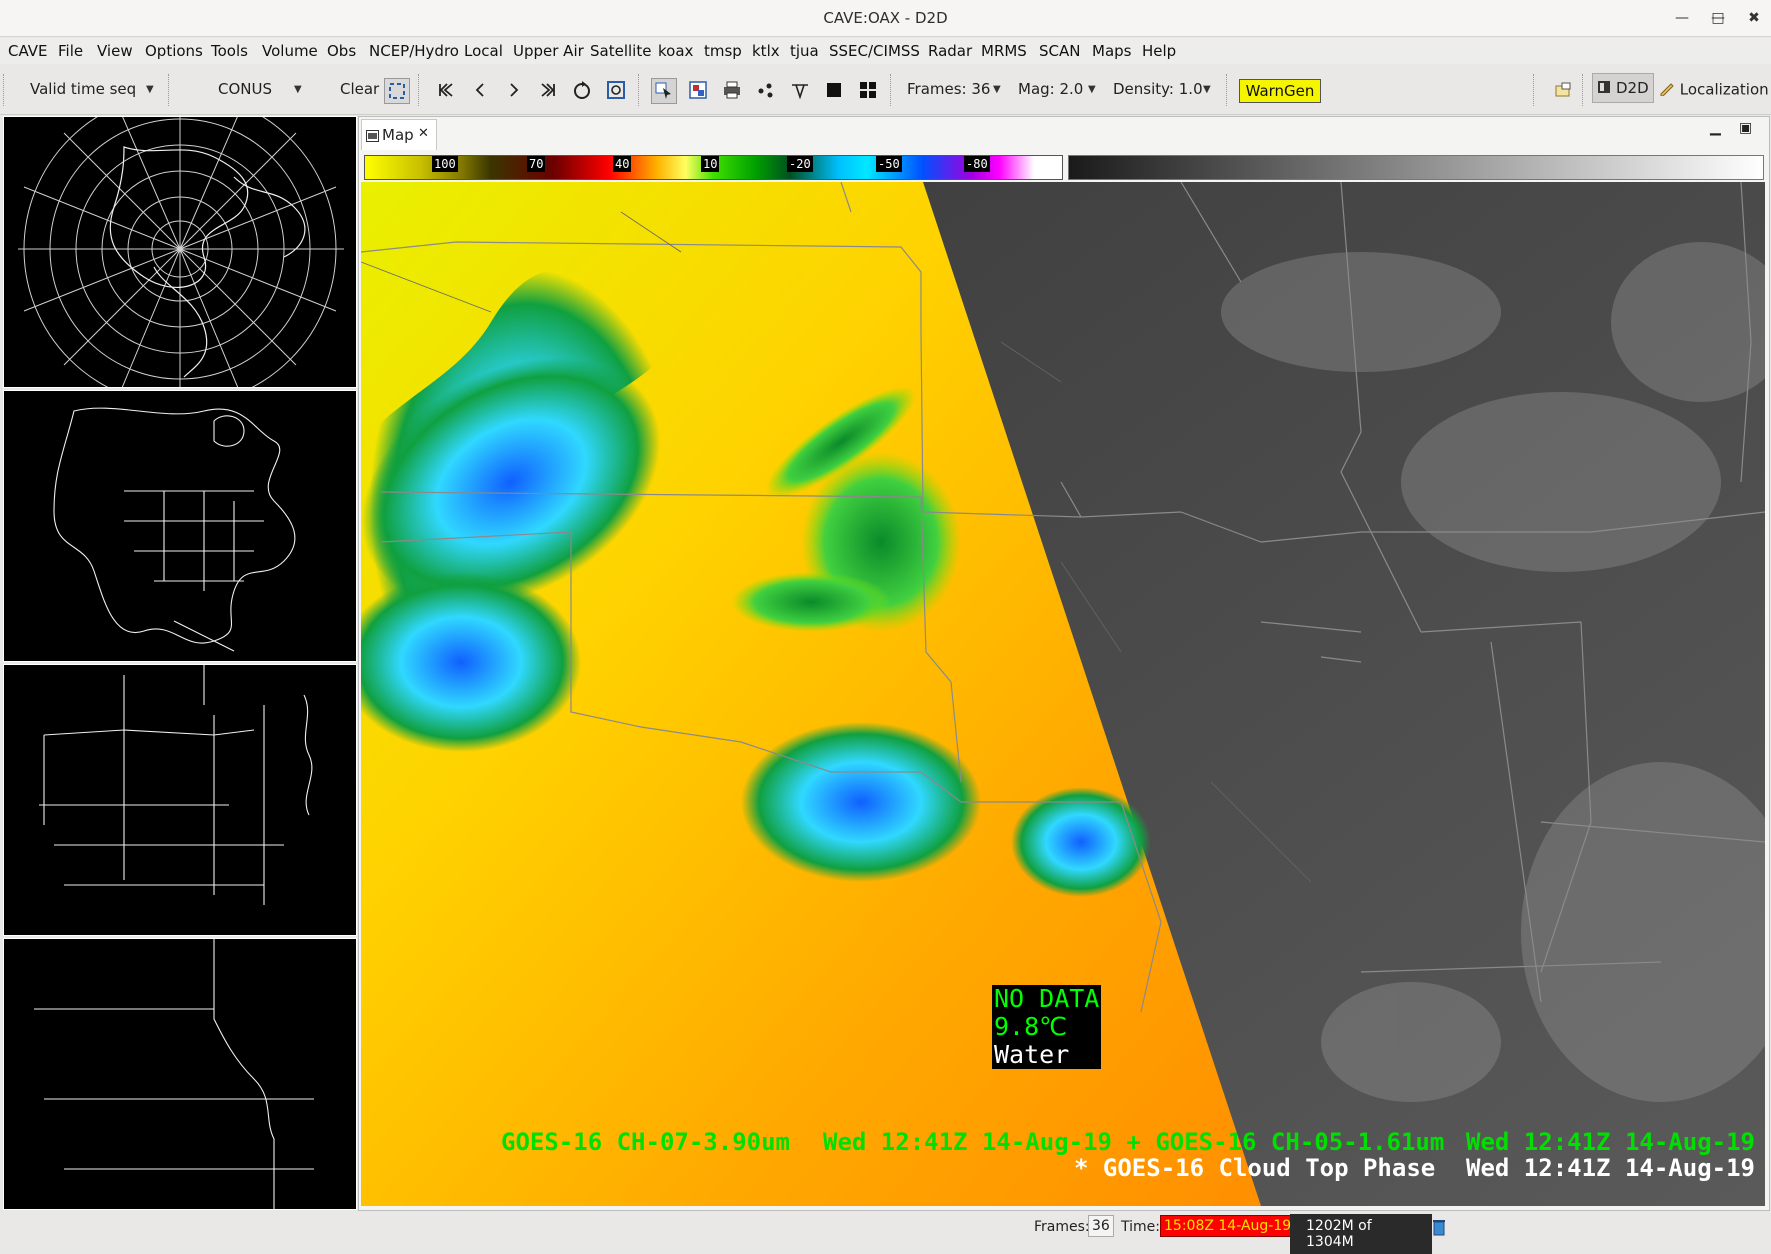 The image size is (1771, 1254). Describe the element at coordinates (1280, 91) in the screenshot. I see `warngen-button: WarnGen` at that location.